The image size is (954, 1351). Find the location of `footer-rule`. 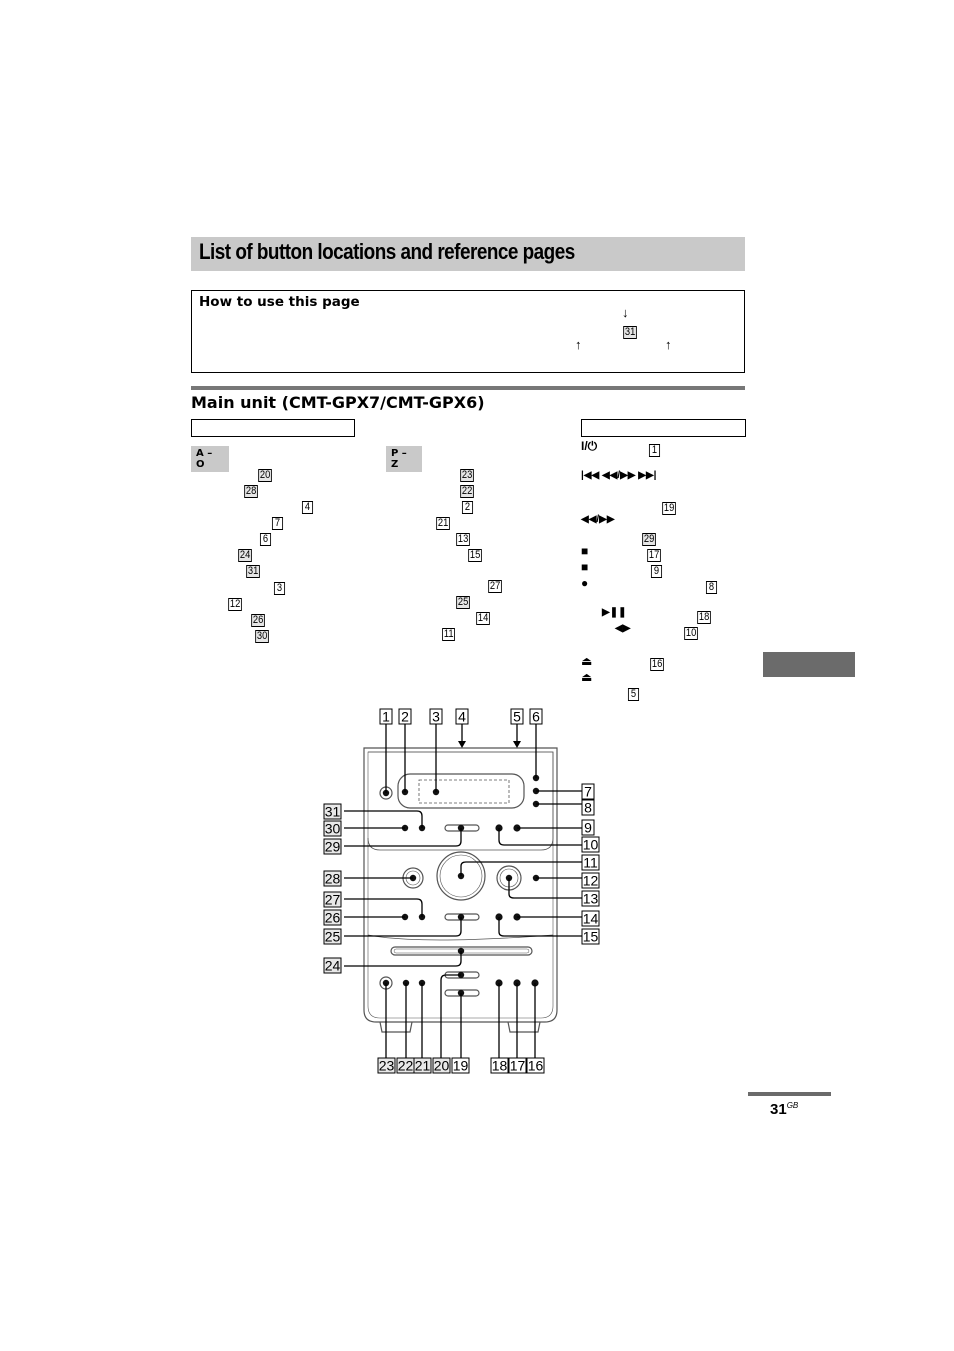

footer-rule is located at coordinates (789, 1094).